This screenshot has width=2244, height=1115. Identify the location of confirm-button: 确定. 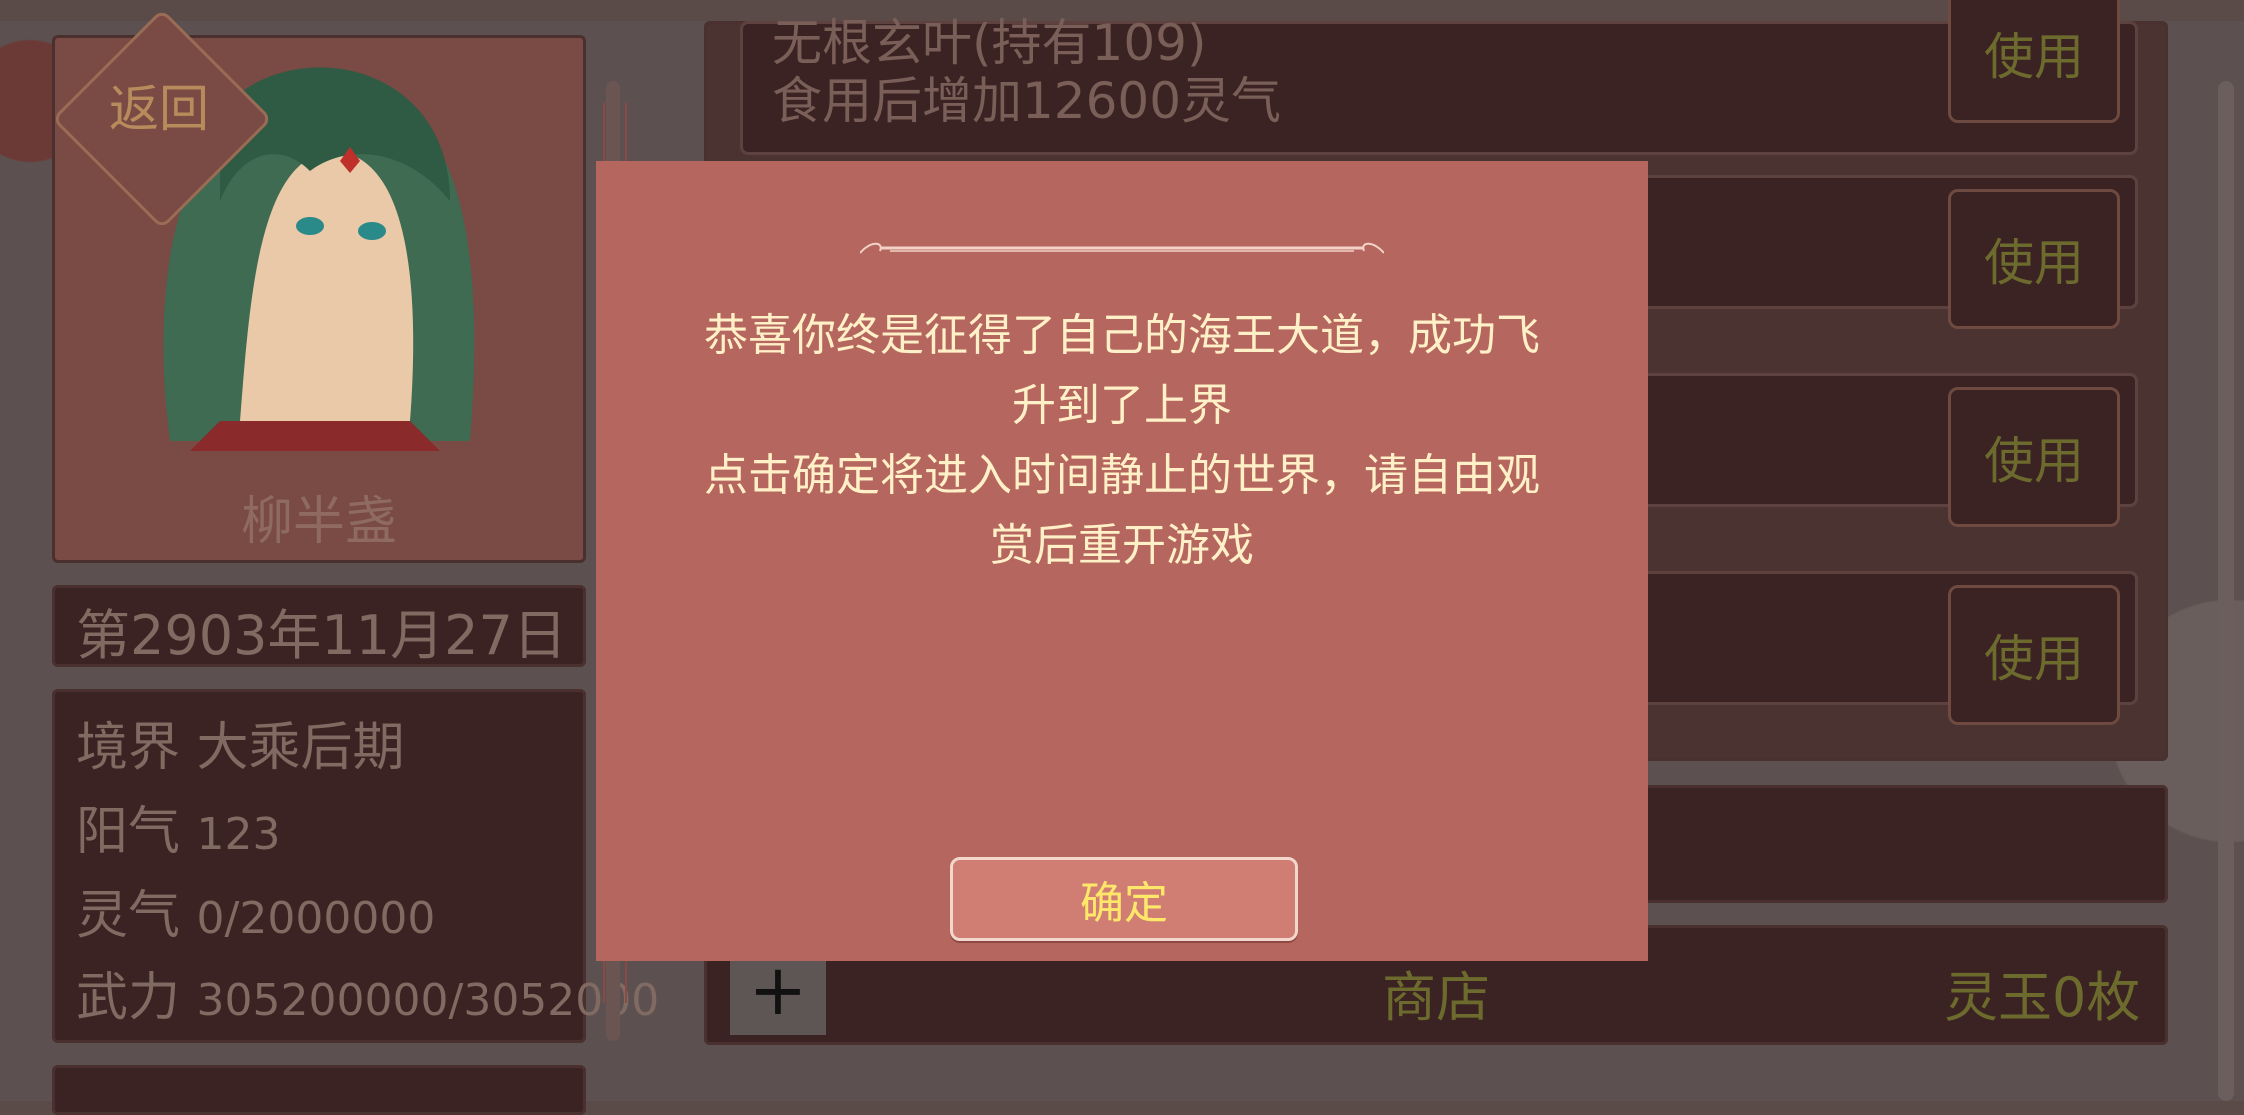
(1124, 899).